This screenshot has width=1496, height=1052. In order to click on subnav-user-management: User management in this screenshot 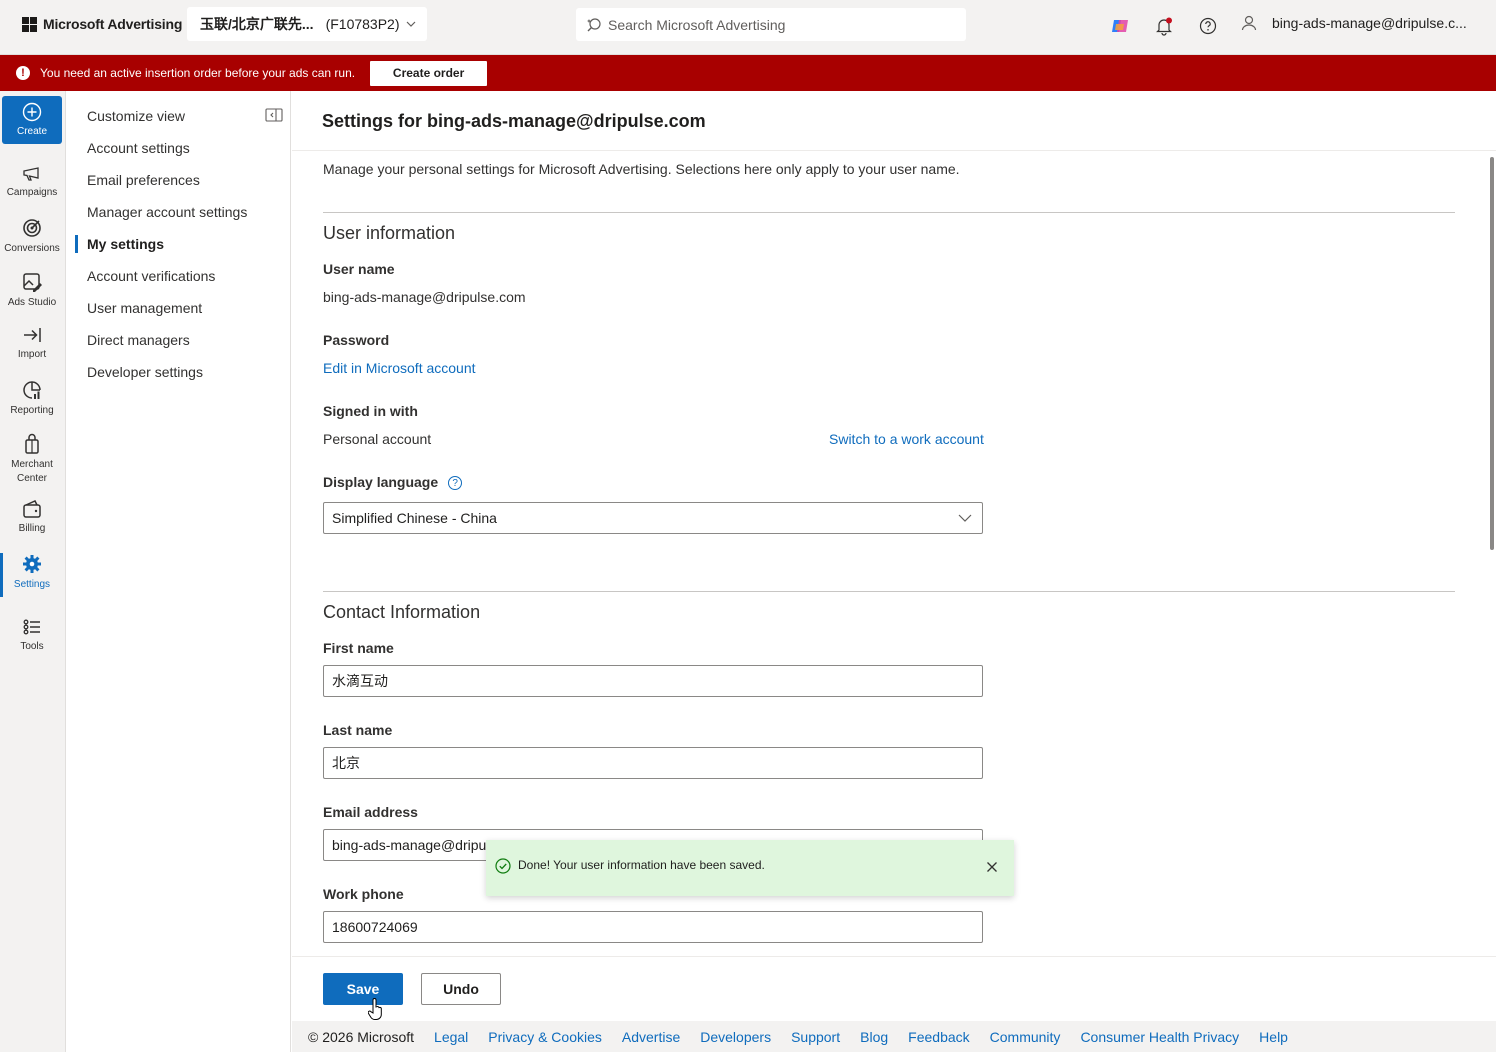, I will do `click(144, 308)`.